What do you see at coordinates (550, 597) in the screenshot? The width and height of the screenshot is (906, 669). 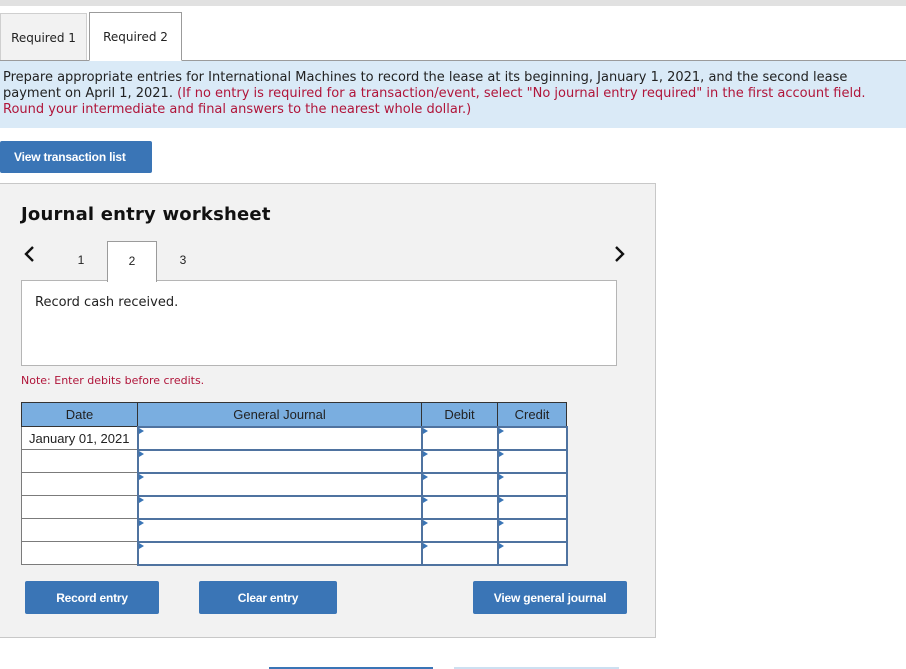 I see `view-general-journal-button: View general journal` at bounding box center [550, 597].